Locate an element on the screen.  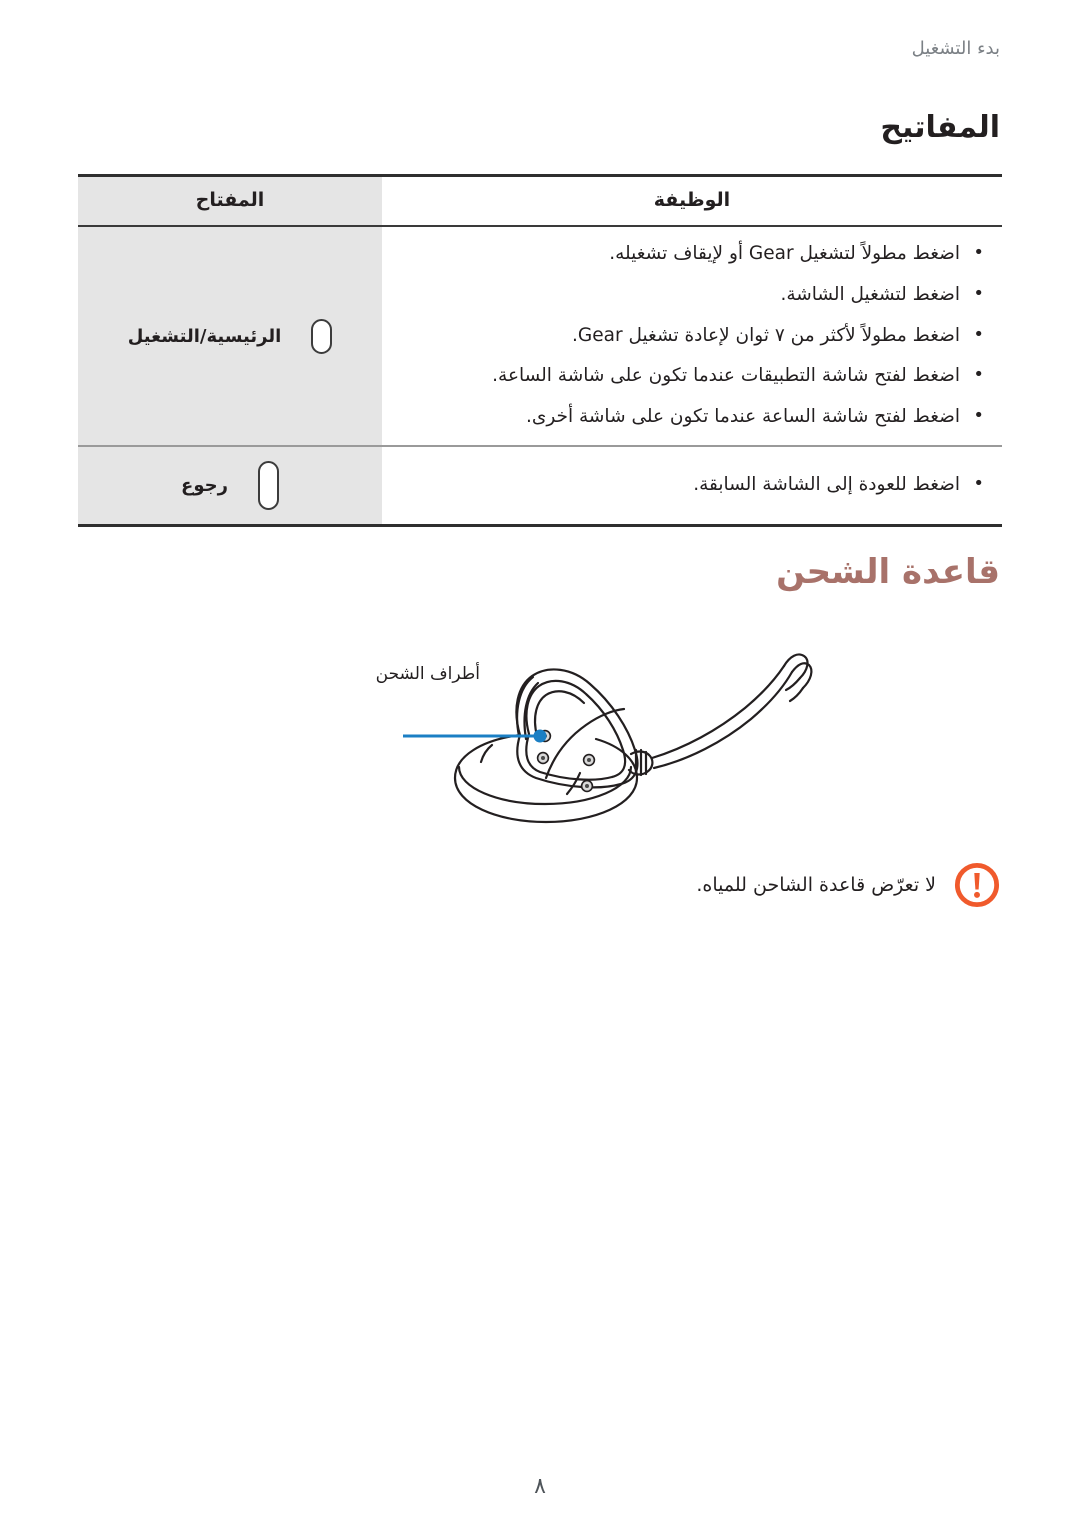
key-cell: الرئيسية/التشغيل is located at coordinates (230, 337).